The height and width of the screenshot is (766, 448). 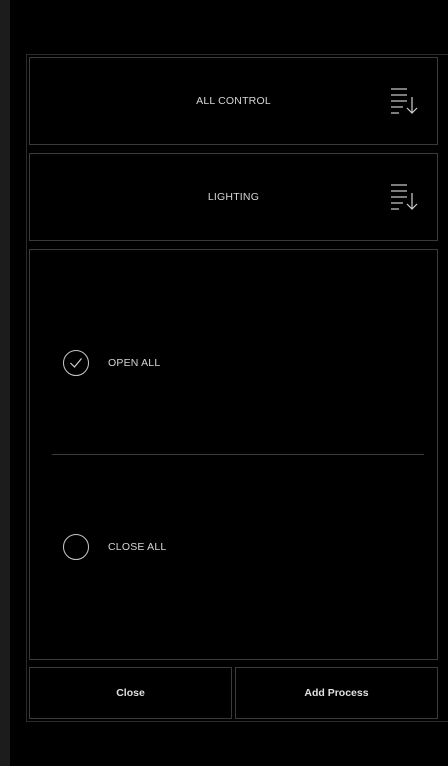 What do you see at coordinates (130, 693) in the screenshot?
I see `close-button: Close` at bounding box center [130, 693].